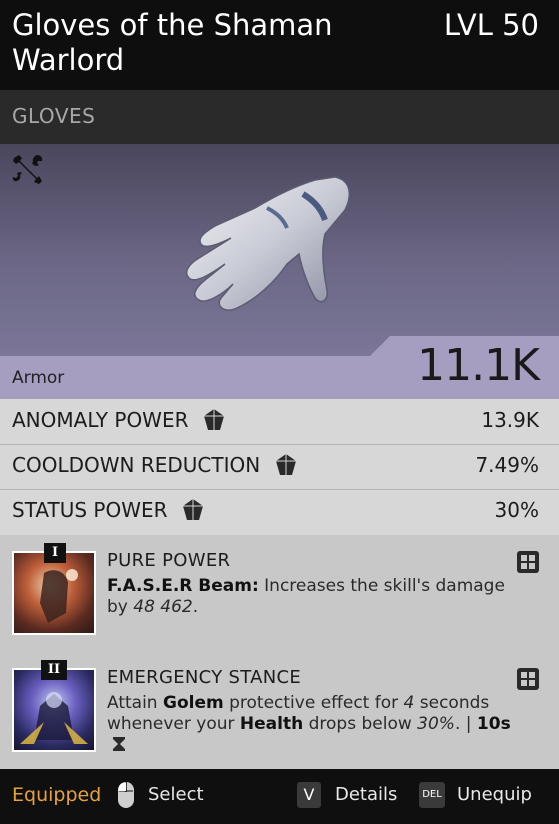 This screenshot has width=559, height=824. Describe the element at coordinates (494, 794) in the screenshot. I see `unequip-action: Unequip` at that location.